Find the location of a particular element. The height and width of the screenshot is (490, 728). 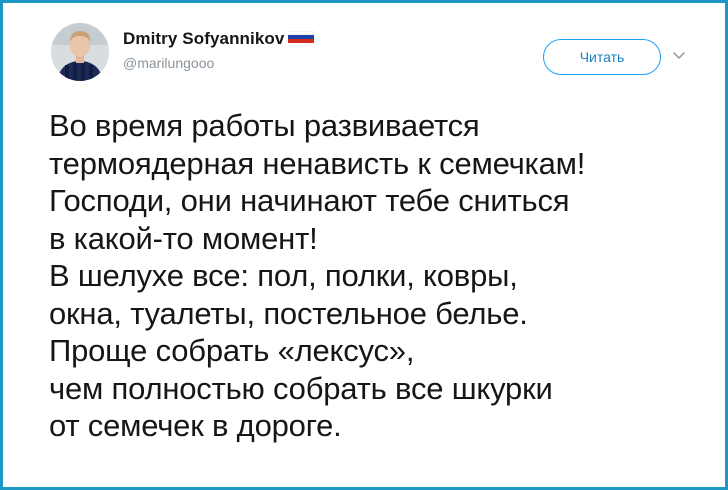

user-avatar is located at coordinates (80, 52).